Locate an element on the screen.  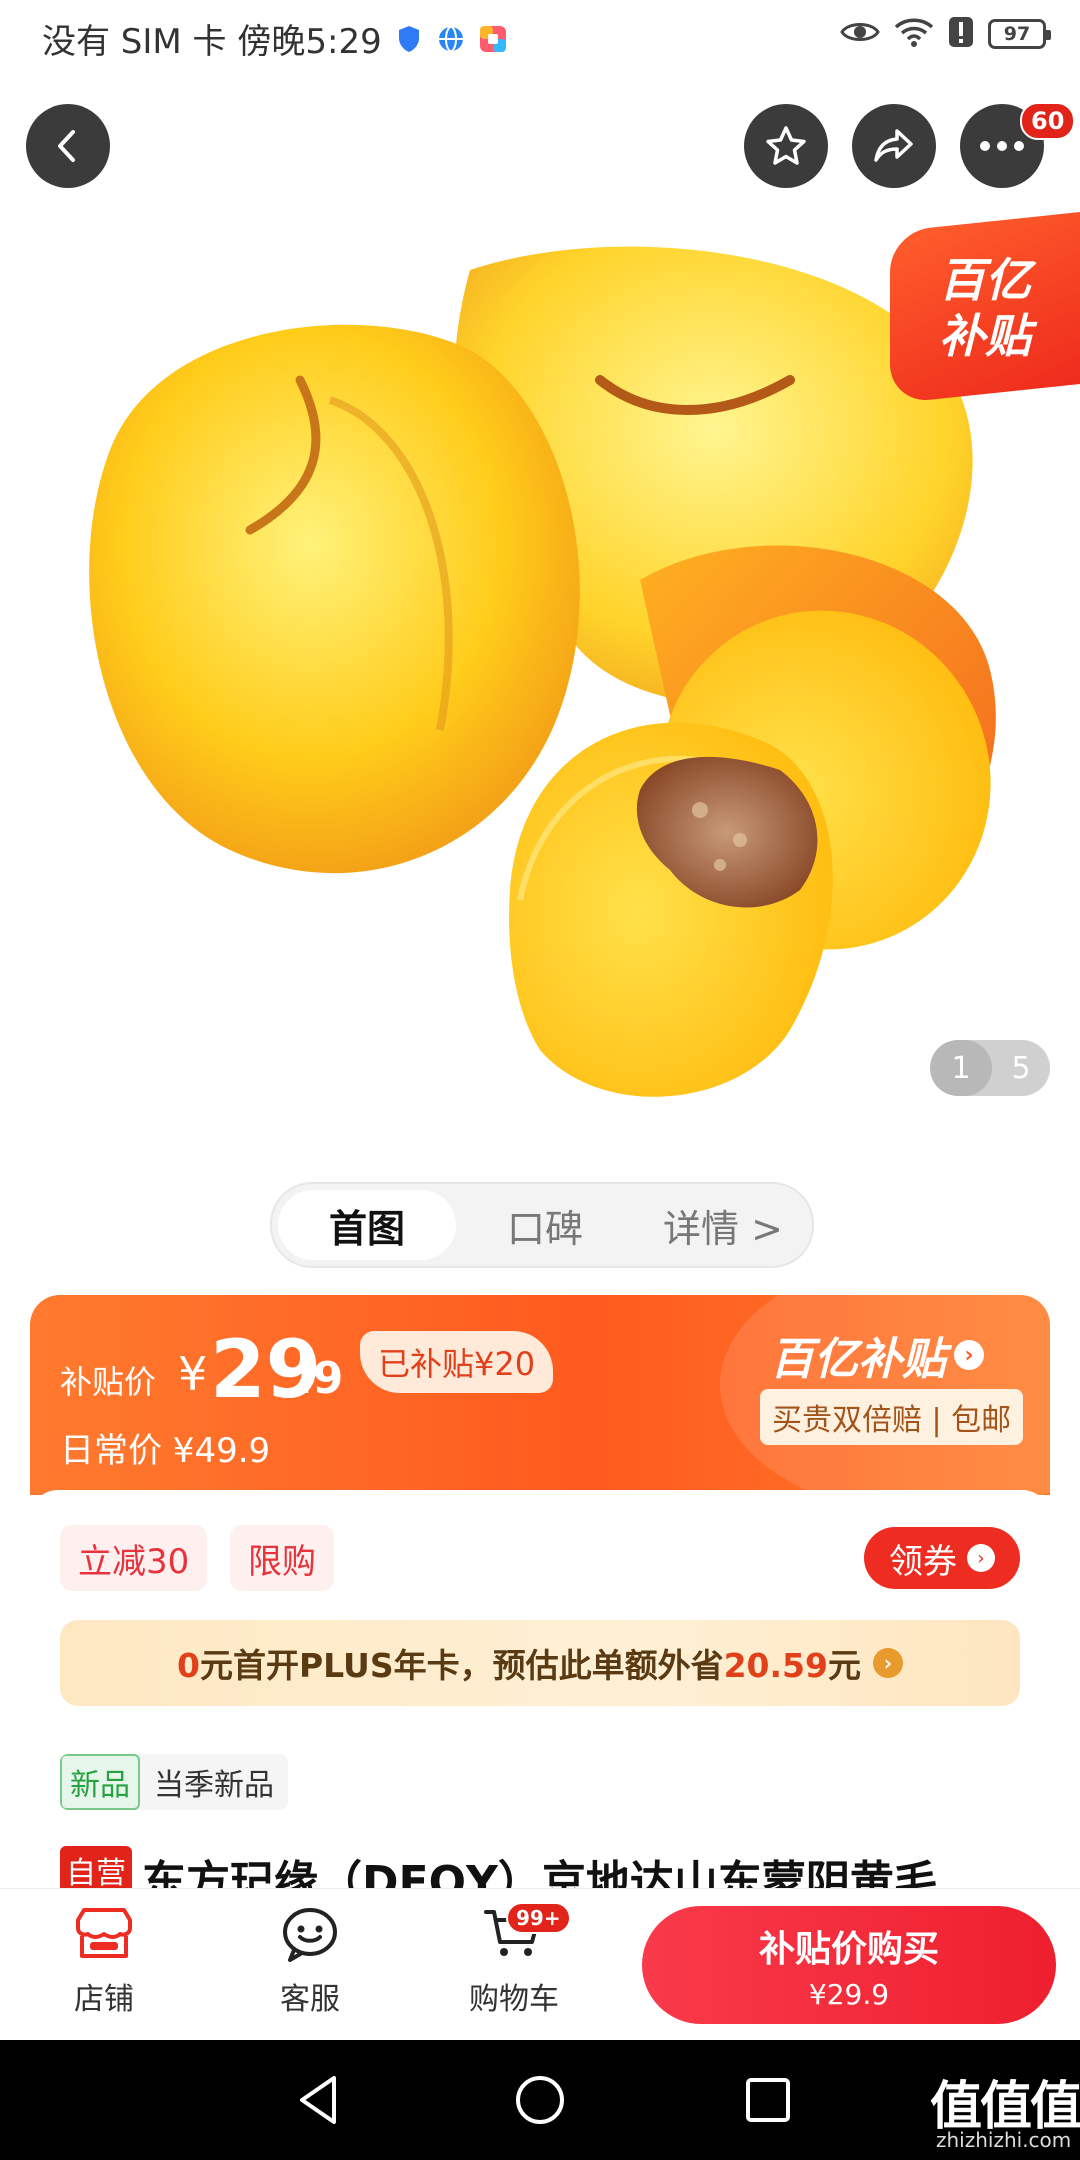
chat-face-icon is located at coordinates (310, 1935).